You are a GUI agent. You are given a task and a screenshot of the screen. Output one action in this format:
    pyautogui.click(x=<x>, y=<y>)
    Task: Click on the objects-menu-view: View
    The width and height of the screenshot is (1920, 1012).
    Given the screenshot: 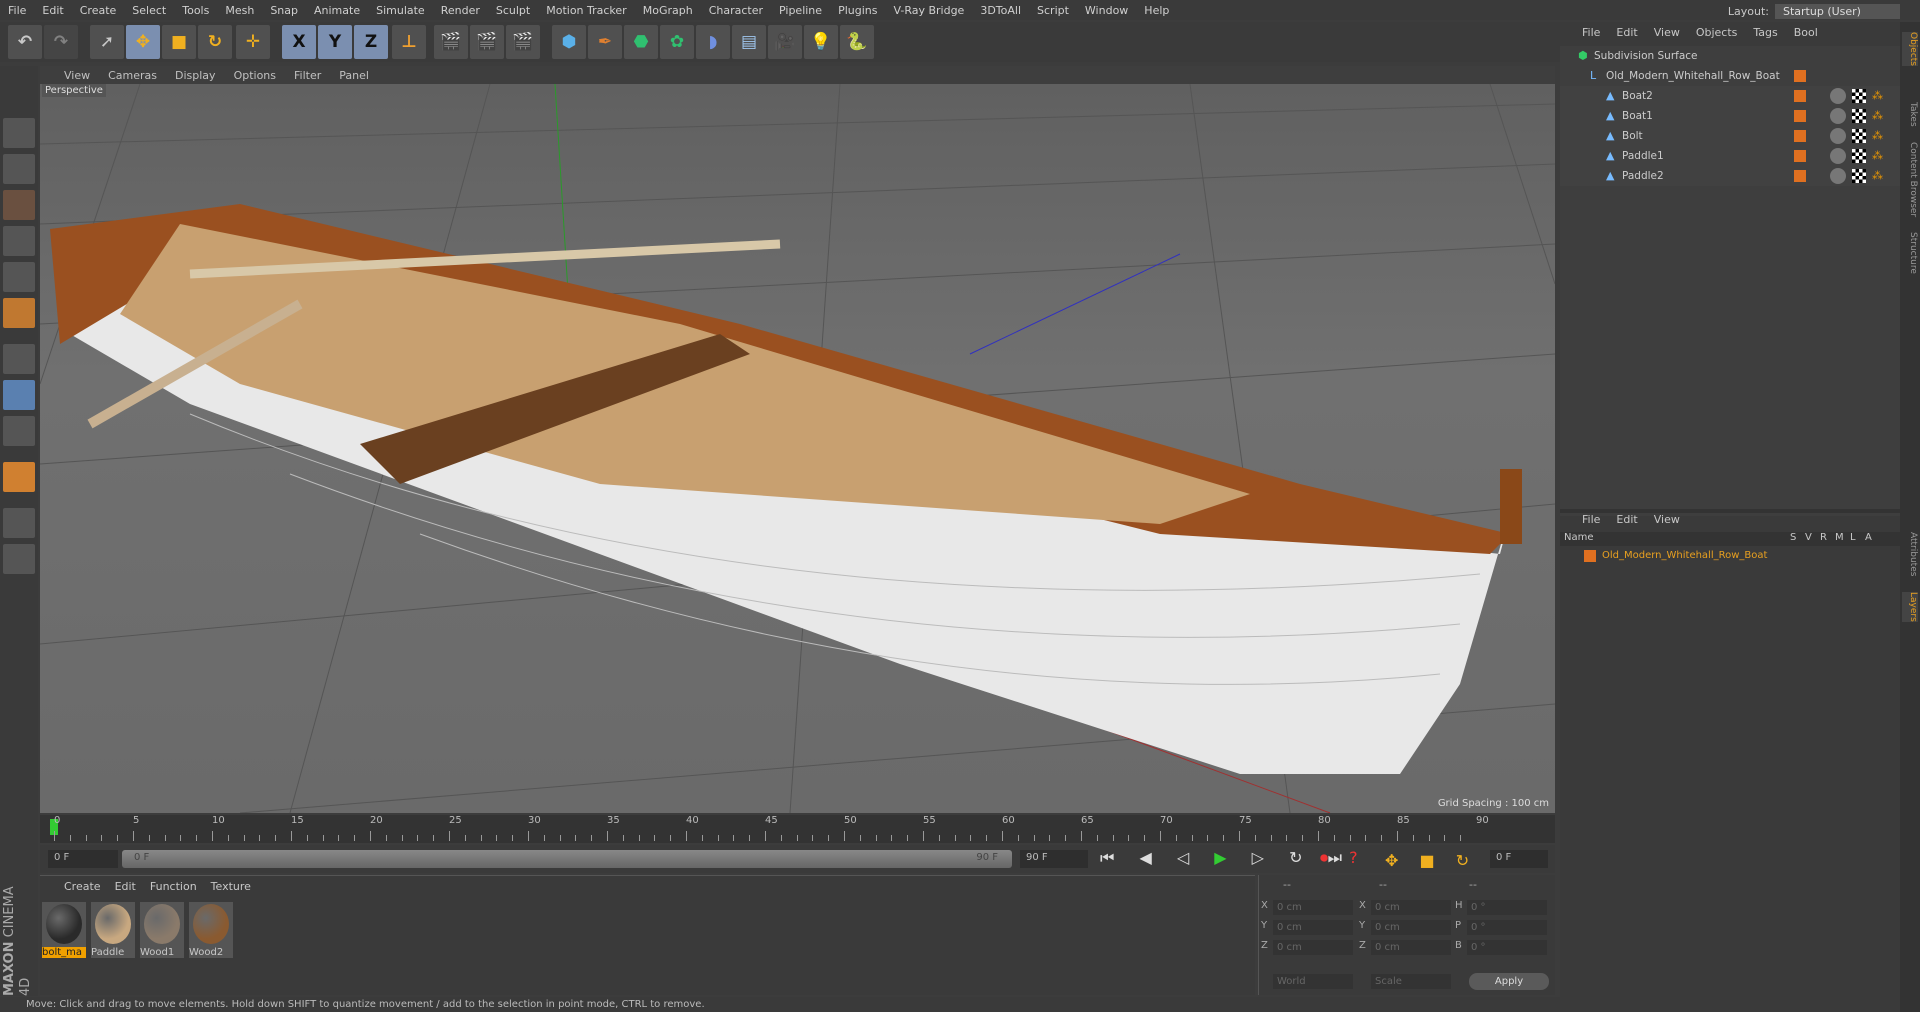 What is the action you would take?
    pyautogui.click(x=1667, y=32)
    